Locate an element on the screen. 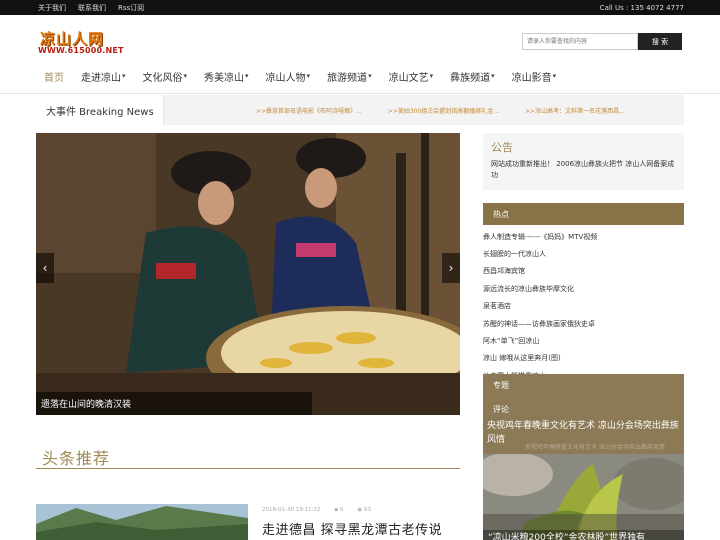 The height and width of the screenshot is (540, 720). nav-item-home: 首页 is located at coordinates (54, 76).